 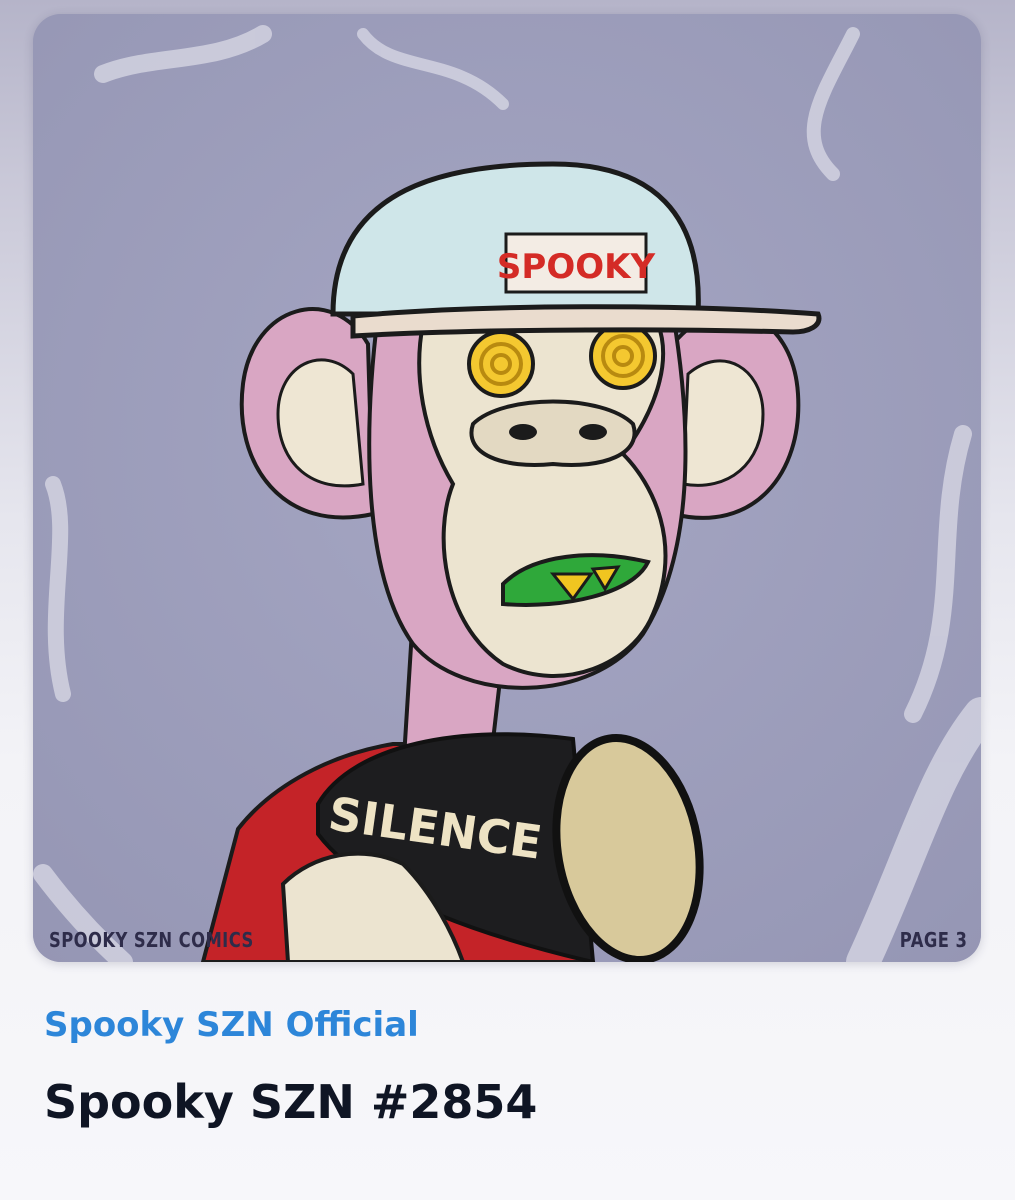 What do you see at coordinates (509, 1066) in the screenshot?
I see `nft-info: Spooky SZN Official Spooky SZN #2854` at bounding box center [509, 1066].